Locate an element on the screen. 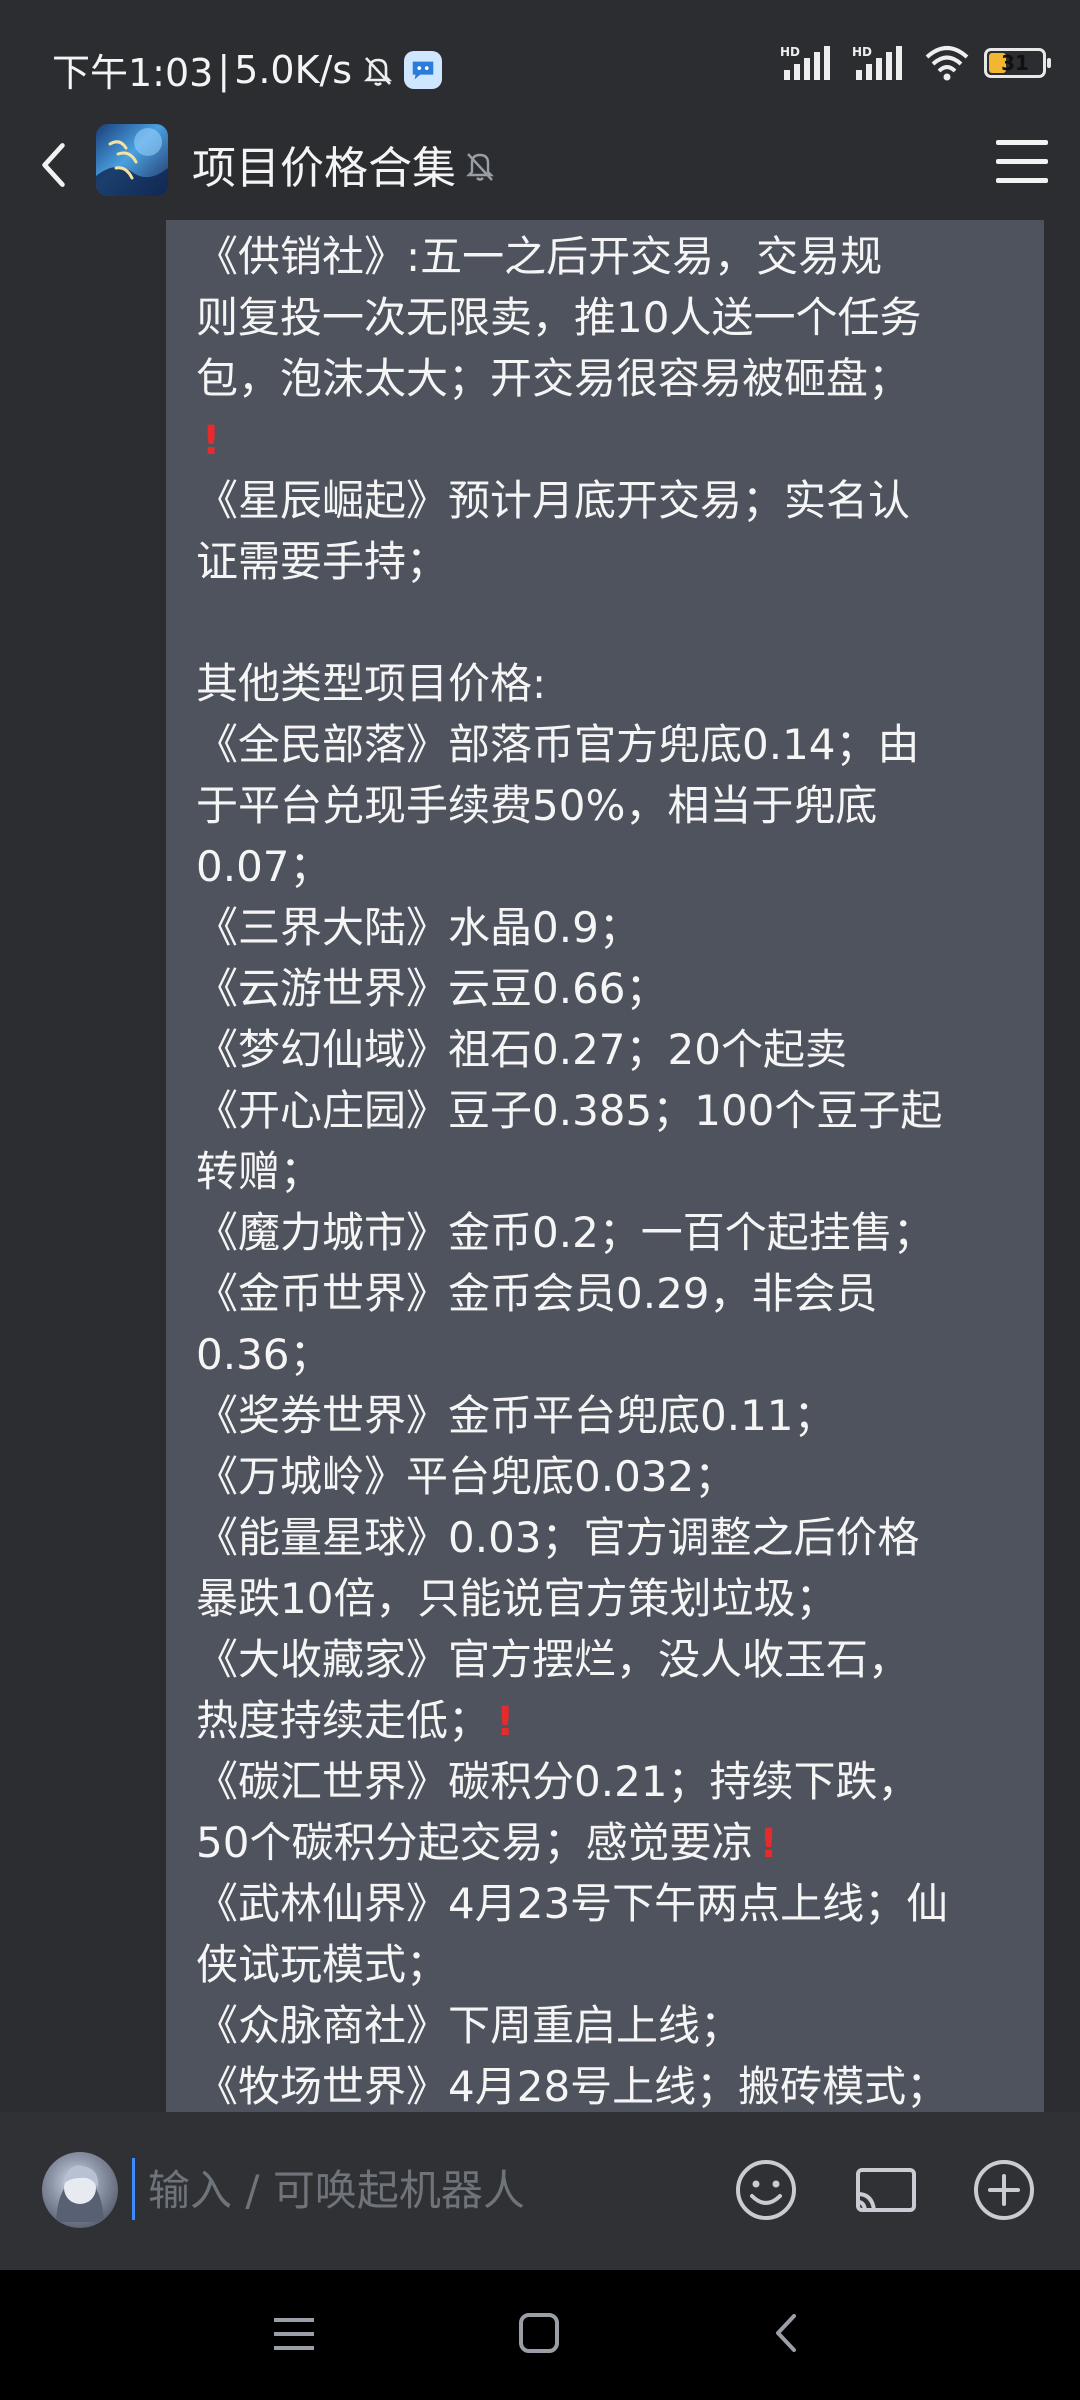 The width and height of the screenshot is (1080, 2400). message-line: 证需要手持； is located at coordinates (605, 561).